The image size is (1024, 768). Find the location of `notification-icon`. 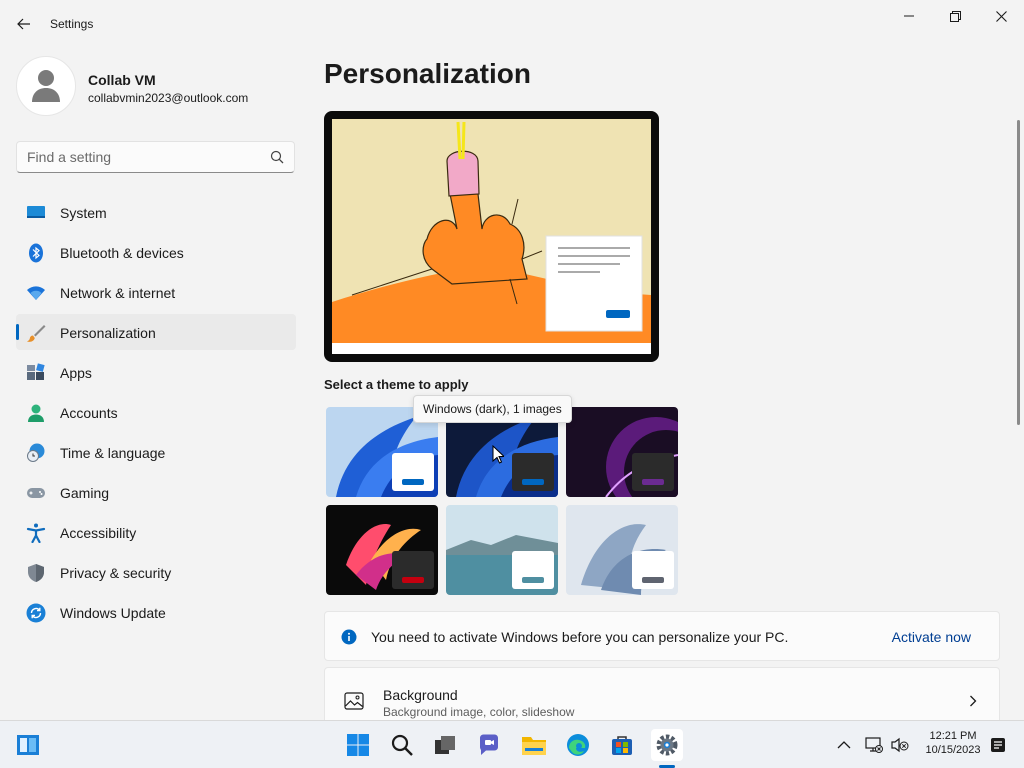

notification-icon is located at coordinates (998, 745).